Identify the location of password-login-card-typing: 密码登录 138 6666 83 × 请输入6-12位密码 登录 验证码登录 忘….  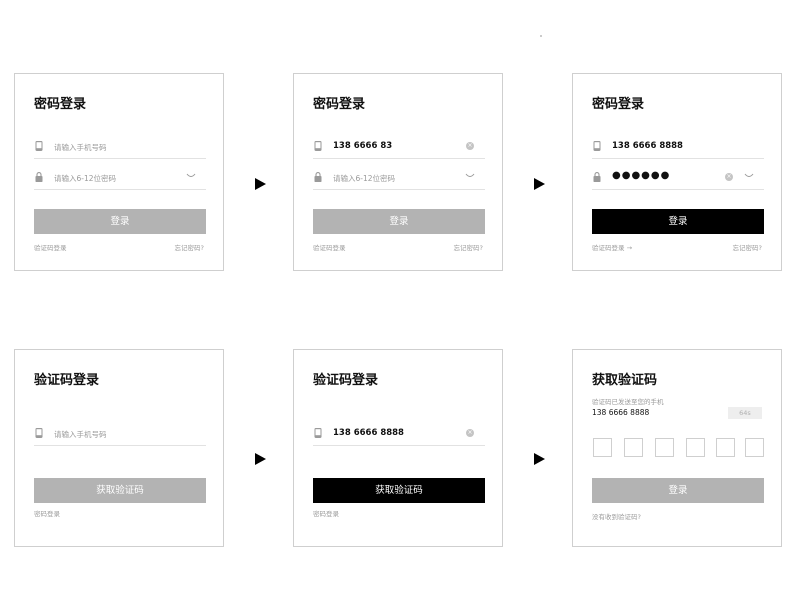
(398, 172).